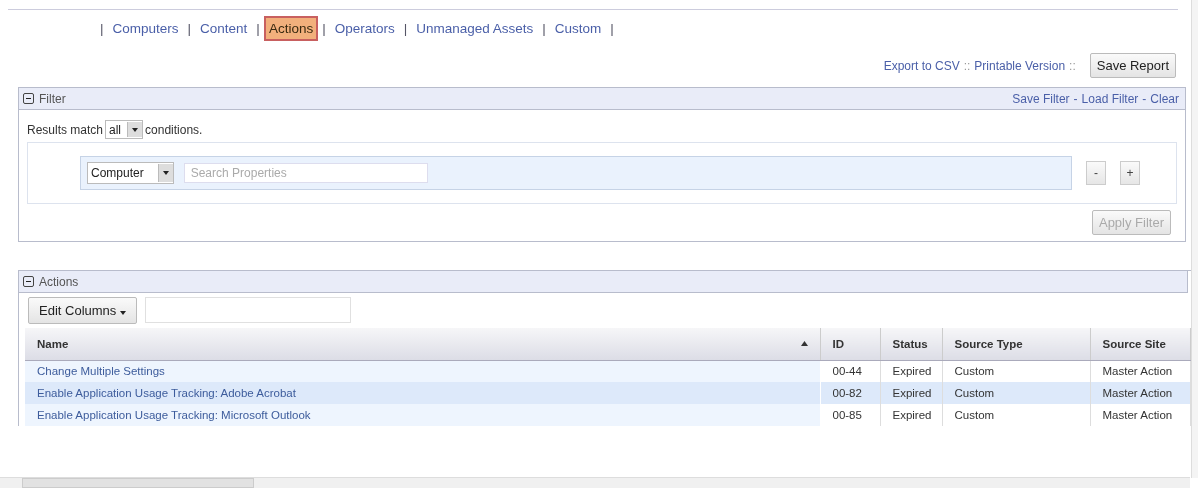 The width and height of the screenshot is (1198, 488). What do you see at coordinates (475, 28) in the screenshot?
I see `nav-tab: Unmanaged Assets` at bounding box center [475, 28].